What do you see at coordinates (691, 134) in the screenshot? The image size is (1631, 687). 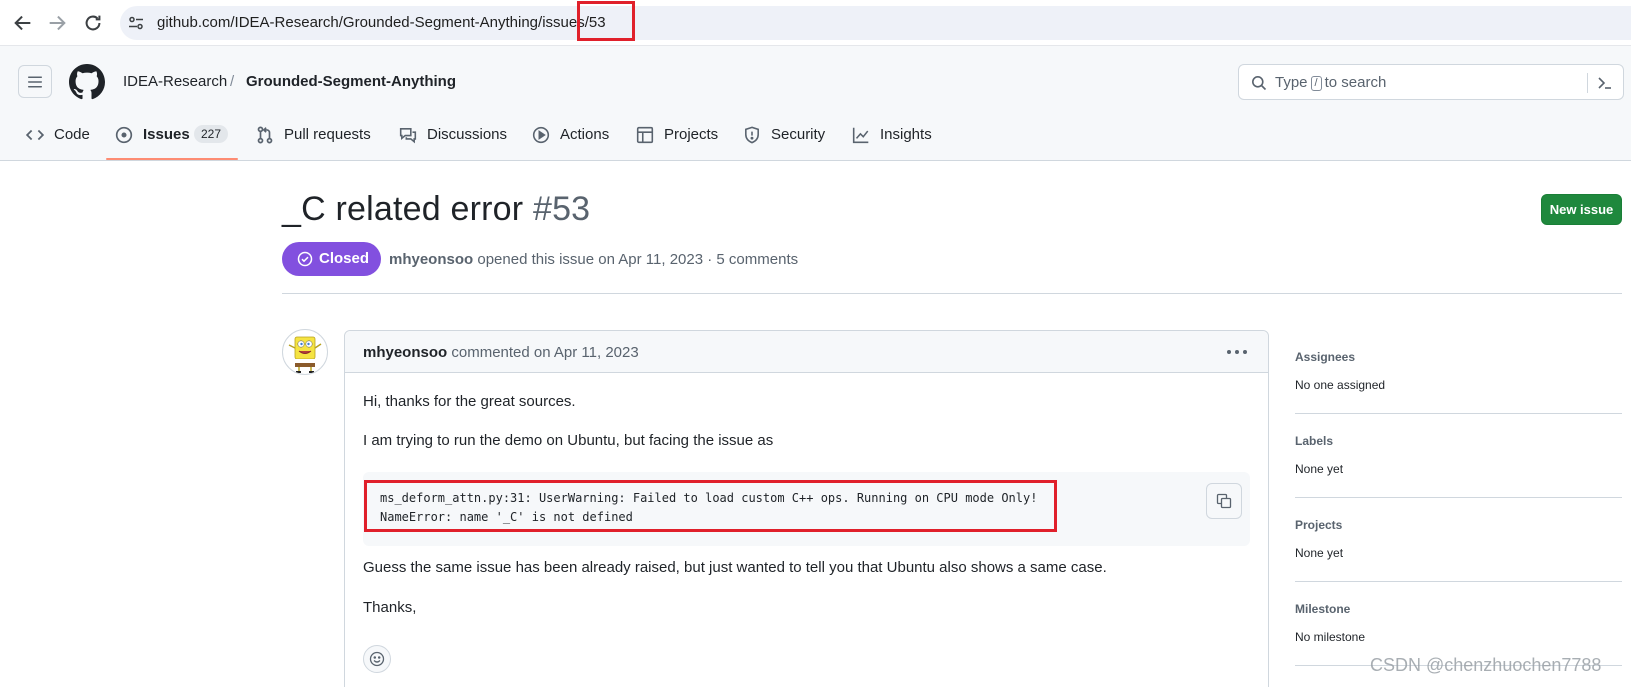 I see `tab-label: Projects` at bounding box center [691, 134].